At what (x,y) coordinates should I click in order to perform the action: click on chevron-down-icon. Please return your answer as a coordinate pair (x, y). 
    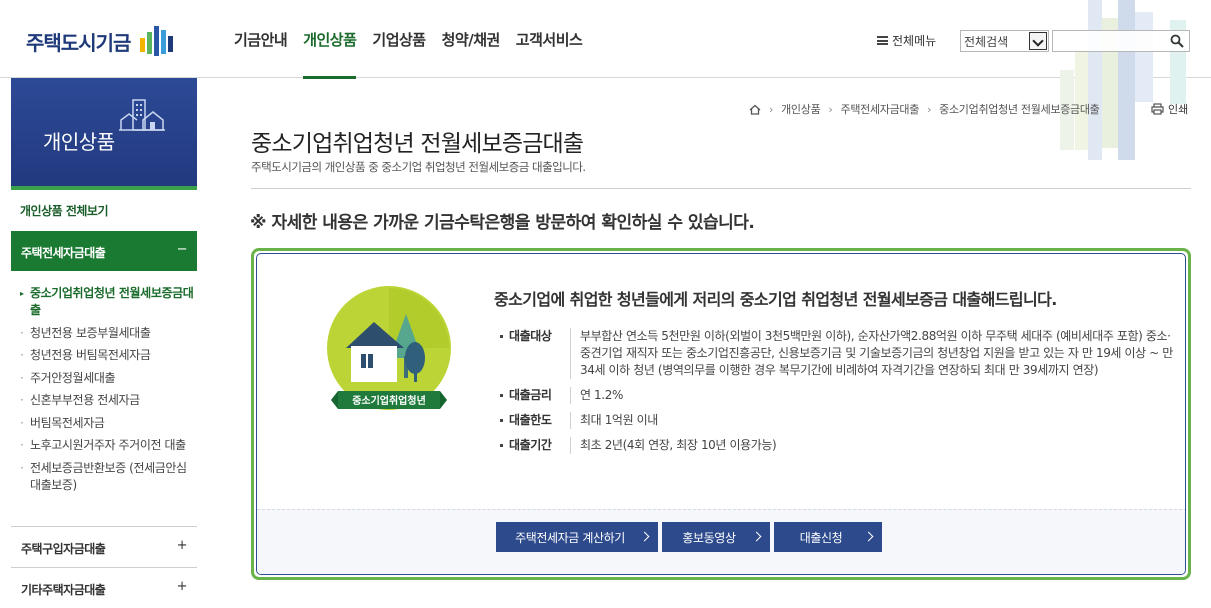
    Looking at the image, I should click on (1038, 41).